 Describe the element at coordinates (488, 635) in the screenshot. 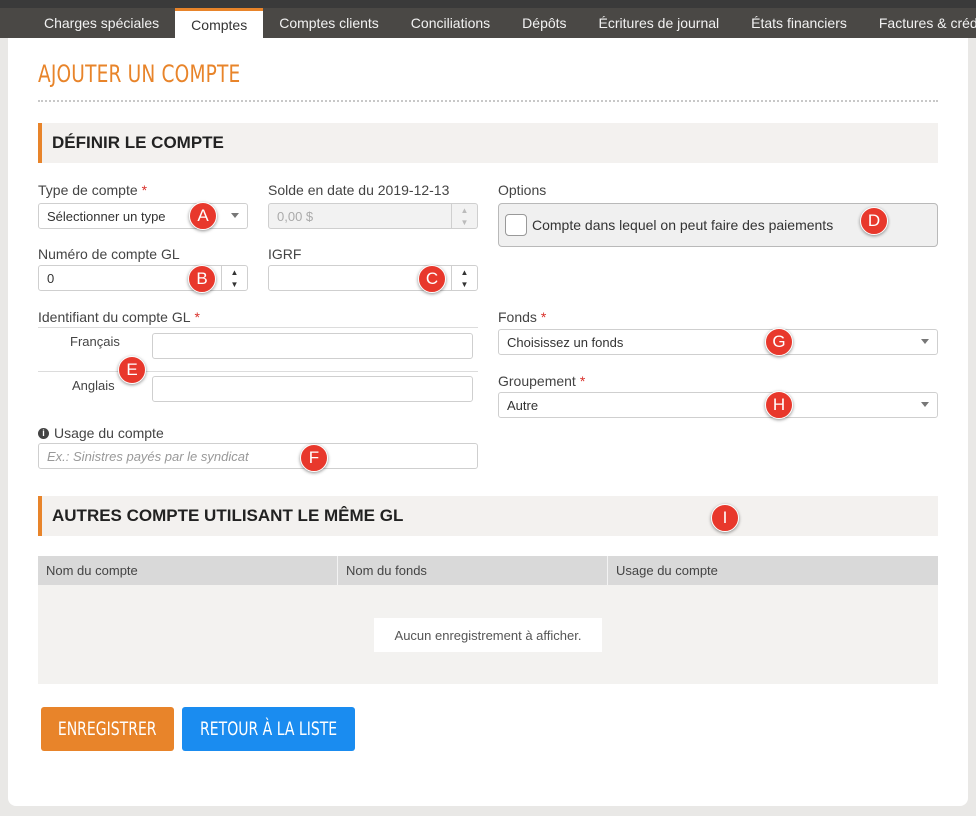

I see `empty-table-message: Aucun enregistrement à afficher.` at that location.